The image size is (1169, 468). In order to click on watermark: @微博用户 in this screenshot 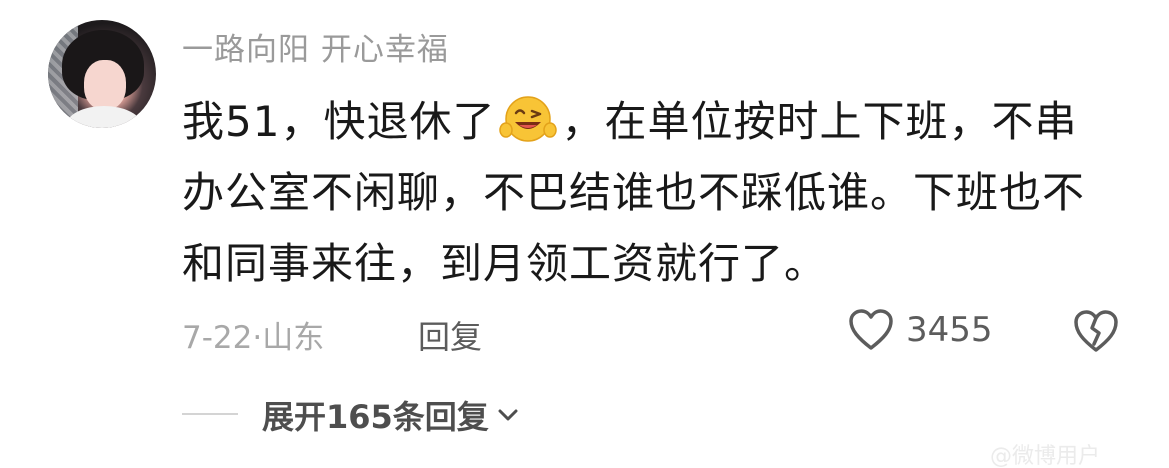, I will do `click(1045, 456)`.